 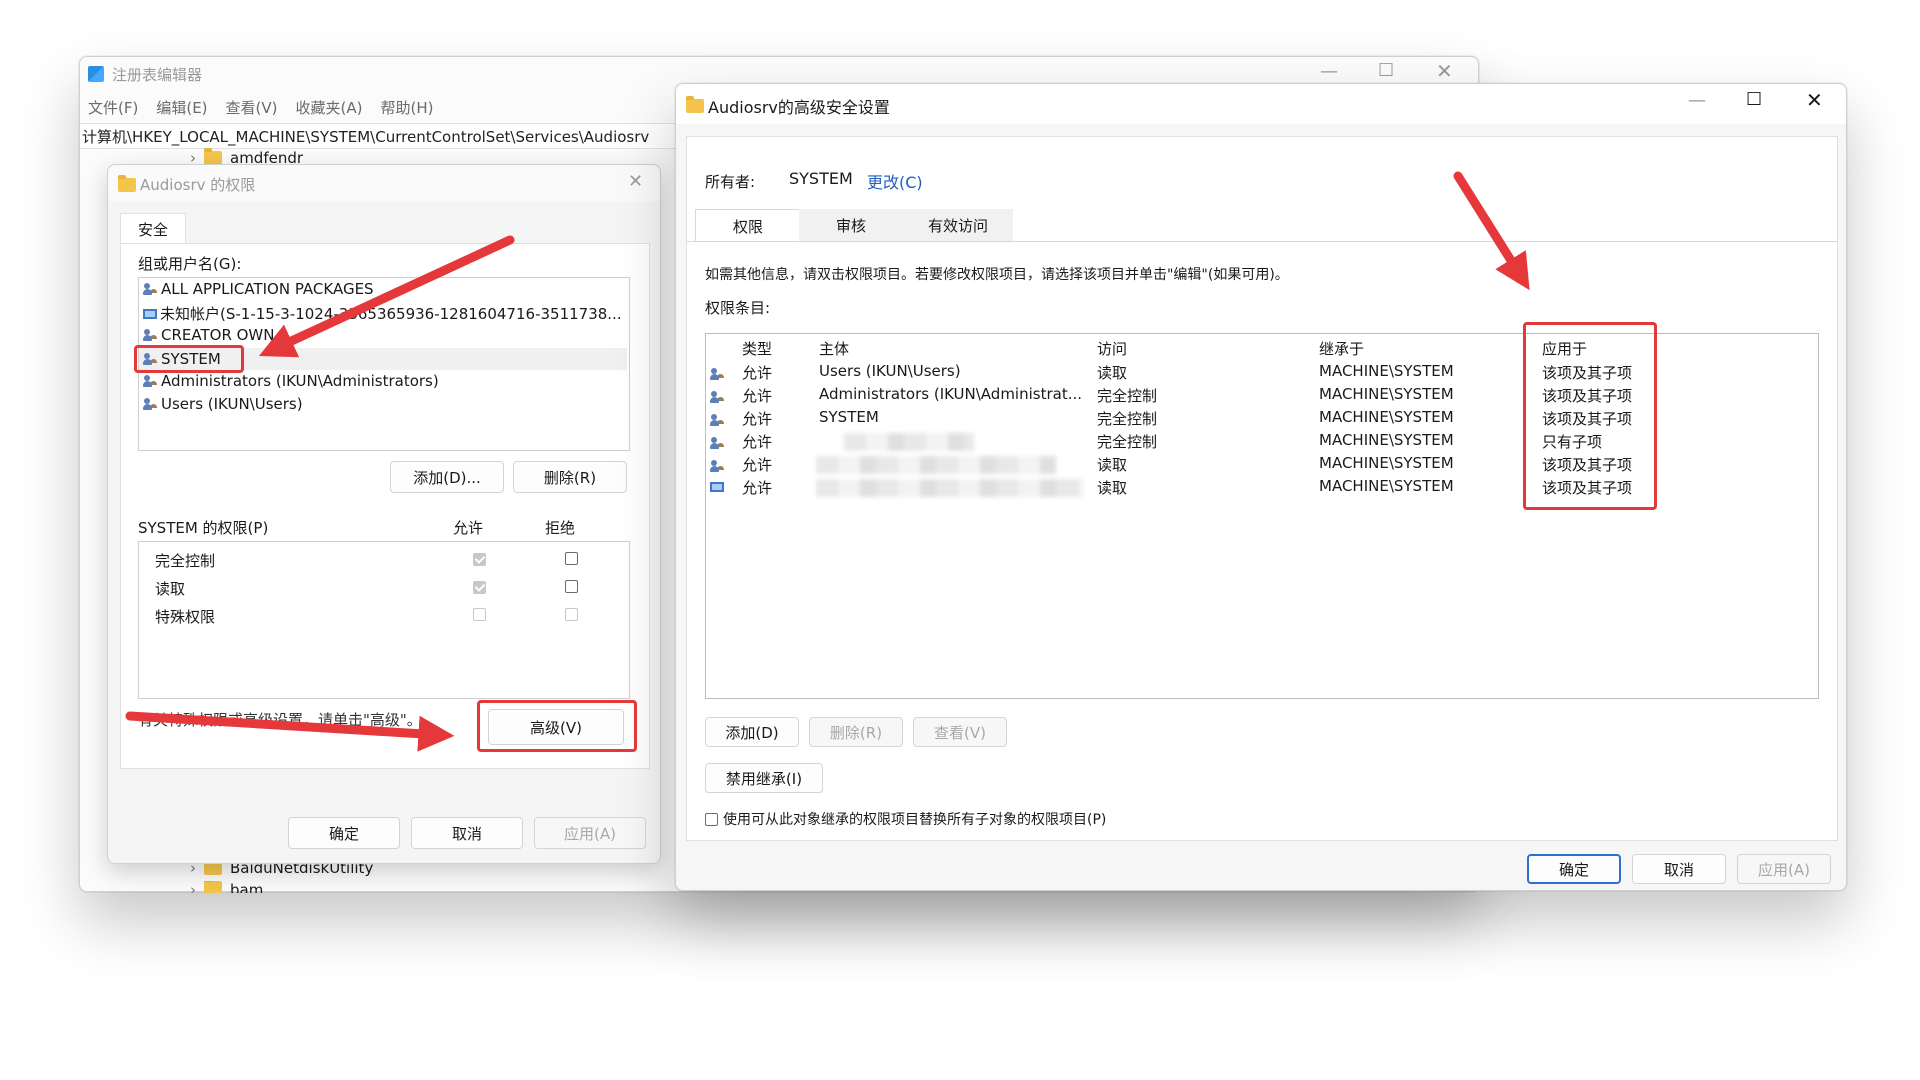 I want to click on arrow-to-system, so click(x=386, y=296).